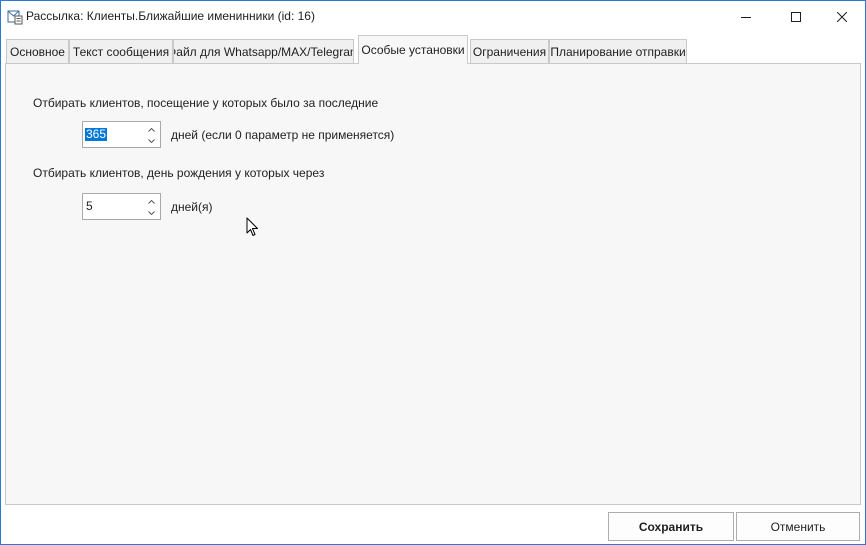  I want to click on tab-restrictions: Ограничения, so click(509, 51).